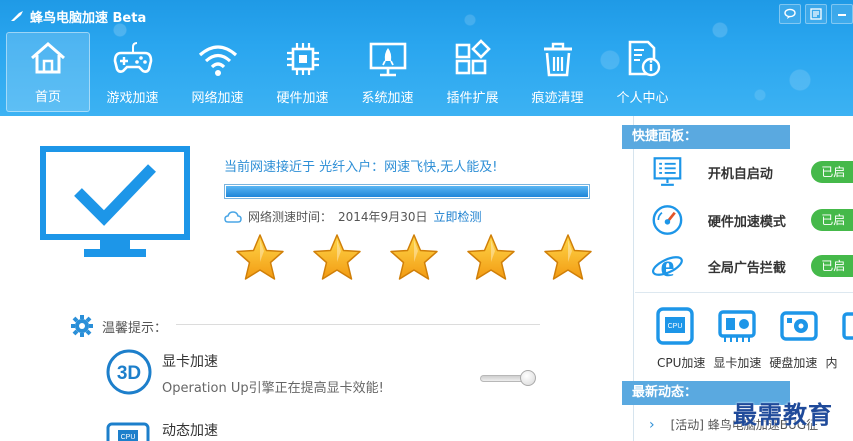 This screenshot has width=853, height=441. Describe the element at coordinates (361, 167) in the screenshot. I see `speed-status-text: 当前网速接近于 光纤入户：网速飞快,无人能及!` at that location.